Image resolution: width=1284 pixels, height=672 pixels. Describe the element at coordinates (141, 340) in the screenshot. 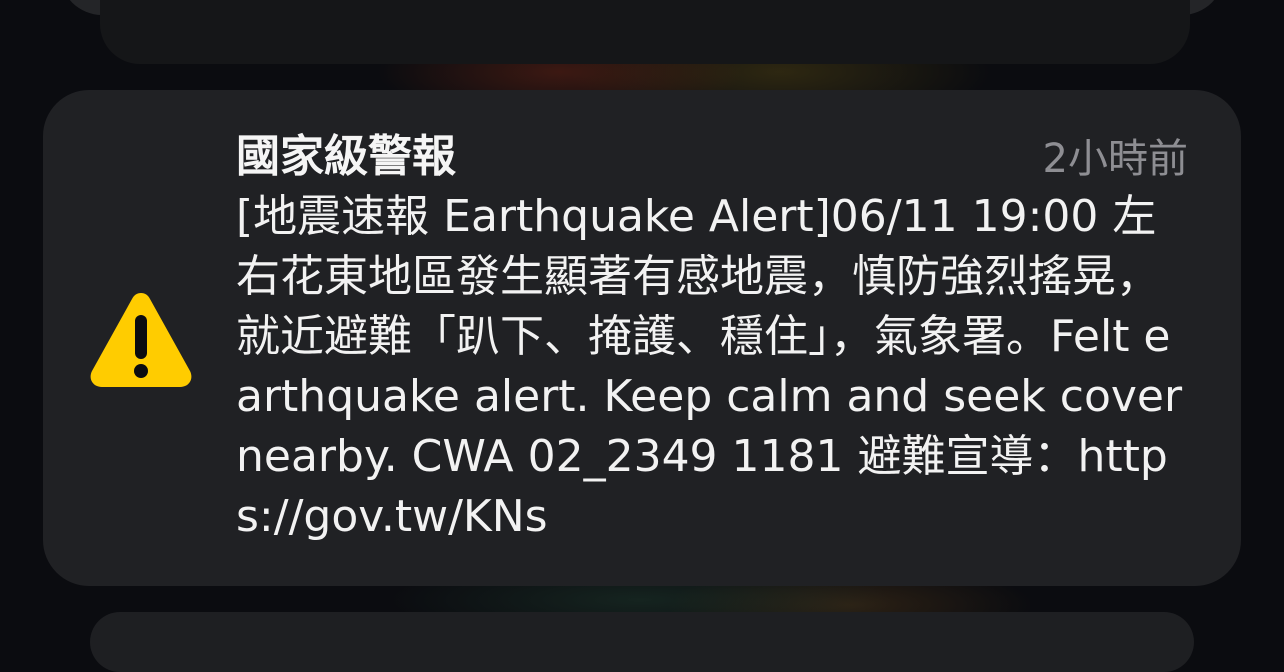

I see `warning-triangle-icon` at that location.